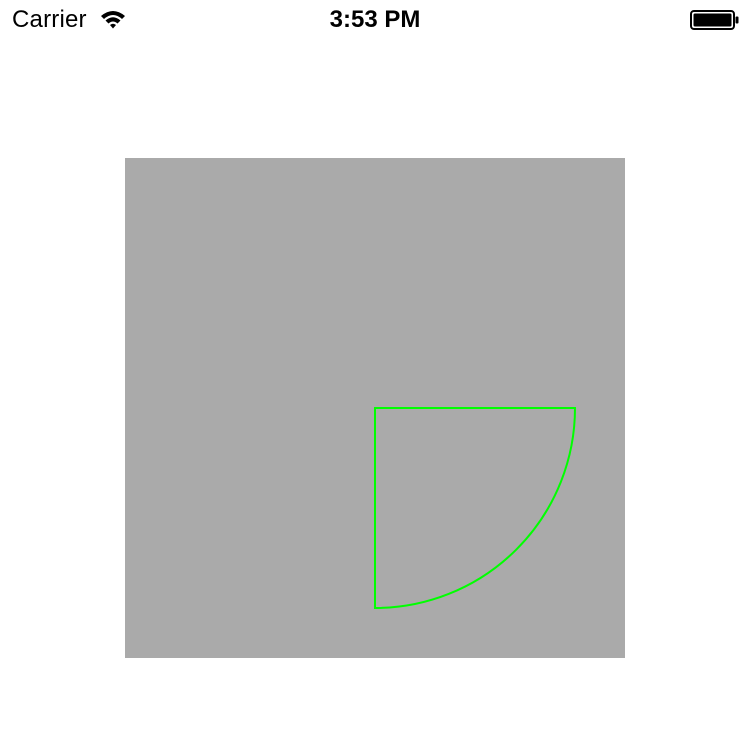  I want to click on status-bar: Carrier 3:53 PM, so click(375, 20).